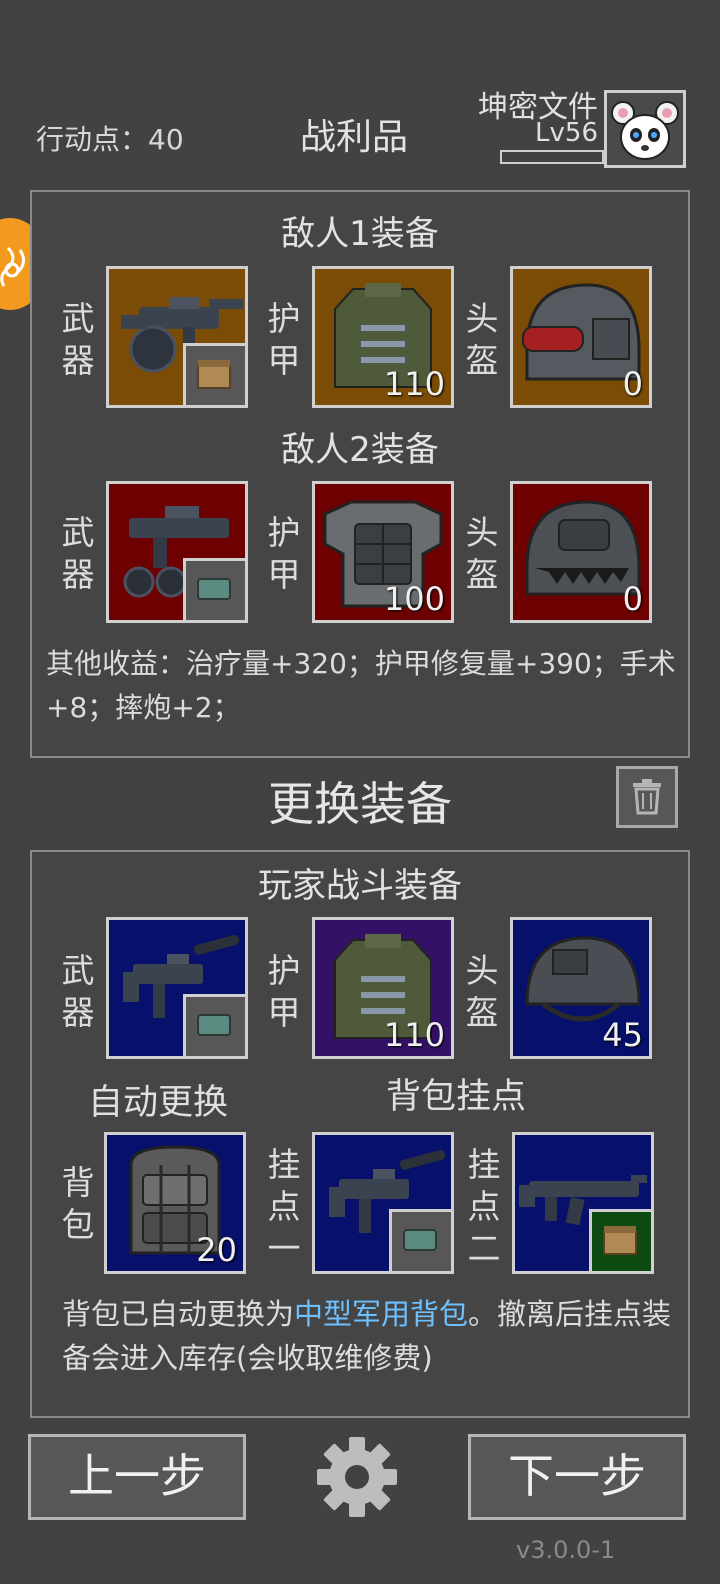  I want to click on prev-button: 上一步, so click(137, 1477).